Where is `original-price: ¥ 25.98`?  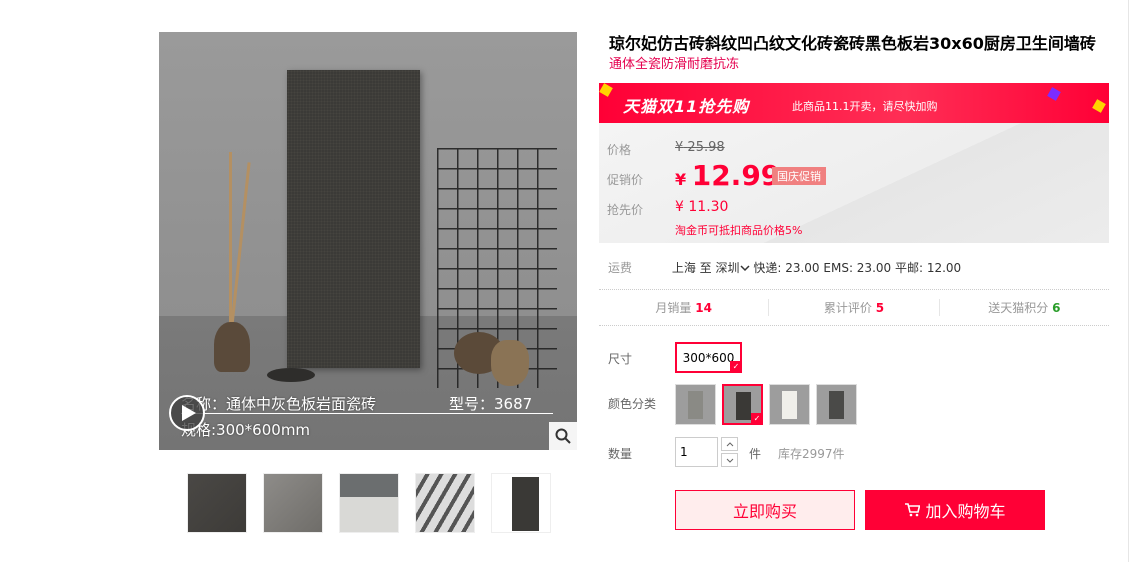
original-price: ¥ 25.98 is located at coordinates (700, 147).